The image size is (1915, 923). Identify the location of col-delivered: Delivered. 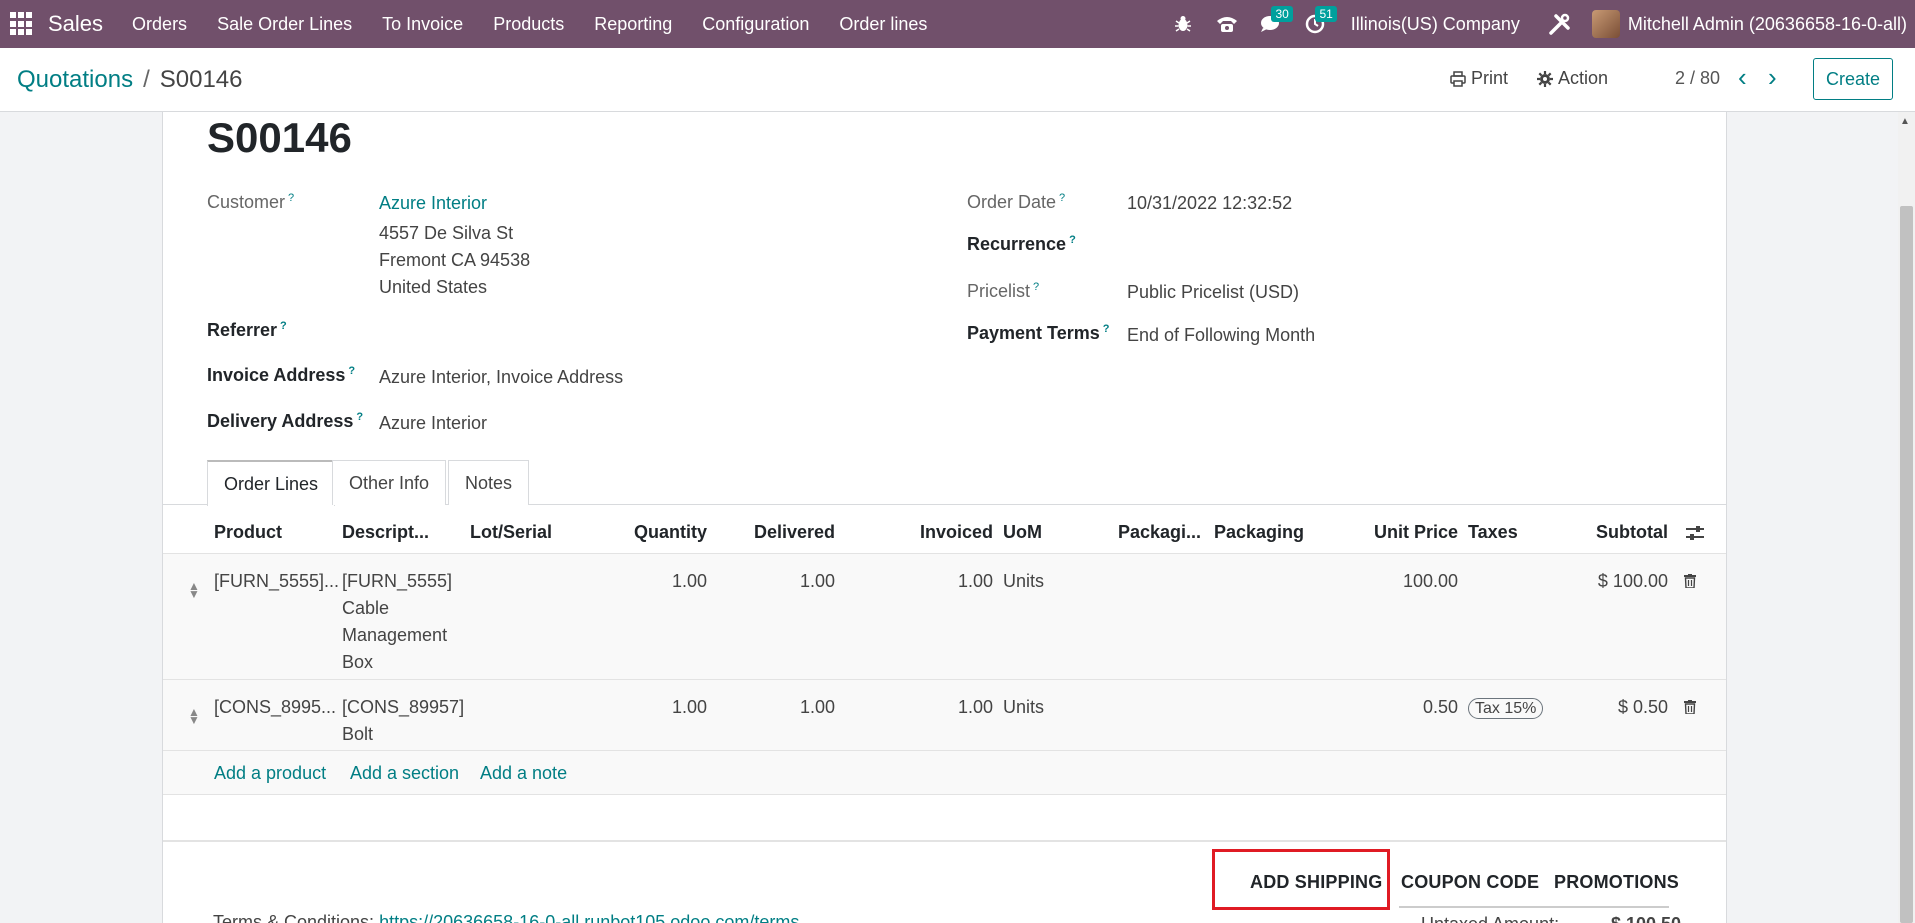
(771, 532).